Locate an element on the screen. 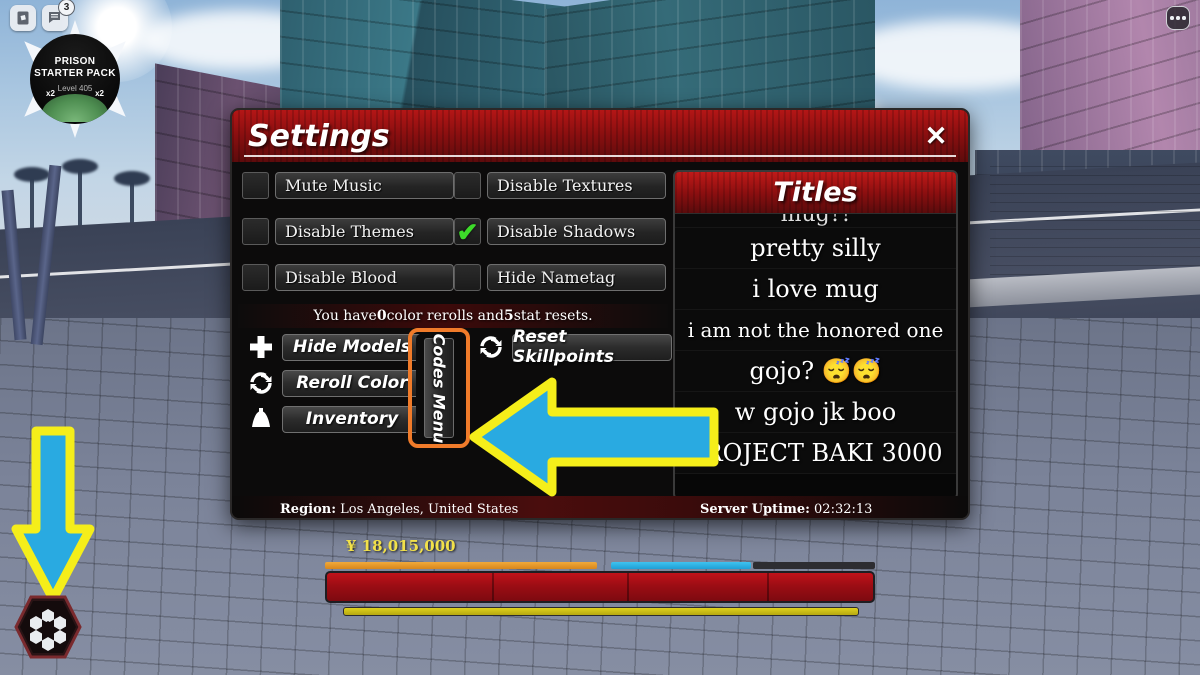 This screenshot has width=1200, height=675. starter-pack-line1: PRISON is located at coordinates (75, 61).